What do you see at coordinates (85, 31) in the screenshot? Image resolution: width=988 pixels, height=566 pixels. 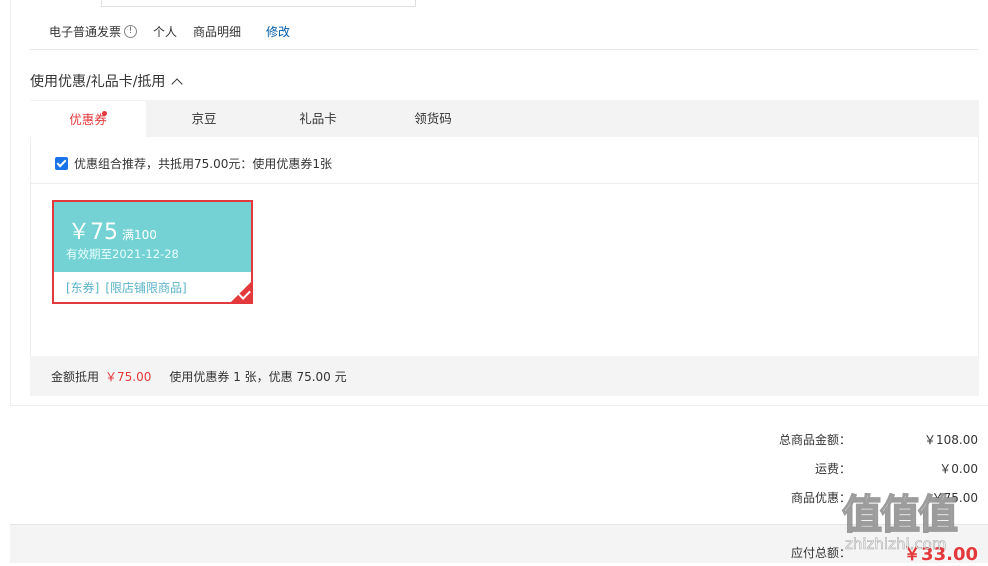 I see `invoice-type: 电子普通发票` at bounding box center [85, 31].